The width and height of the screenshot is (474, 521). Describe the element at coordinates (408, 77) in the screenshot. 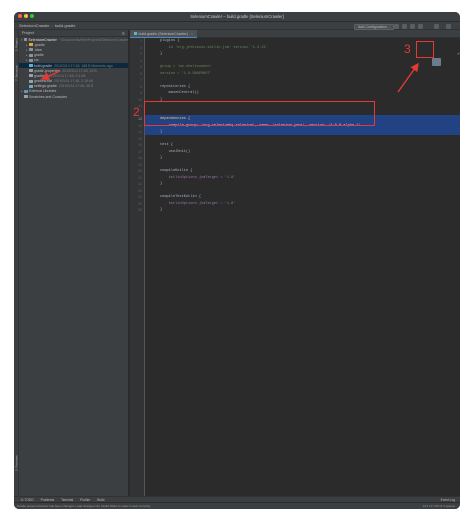

I see `arrow-to-gradle-icon` at that location.